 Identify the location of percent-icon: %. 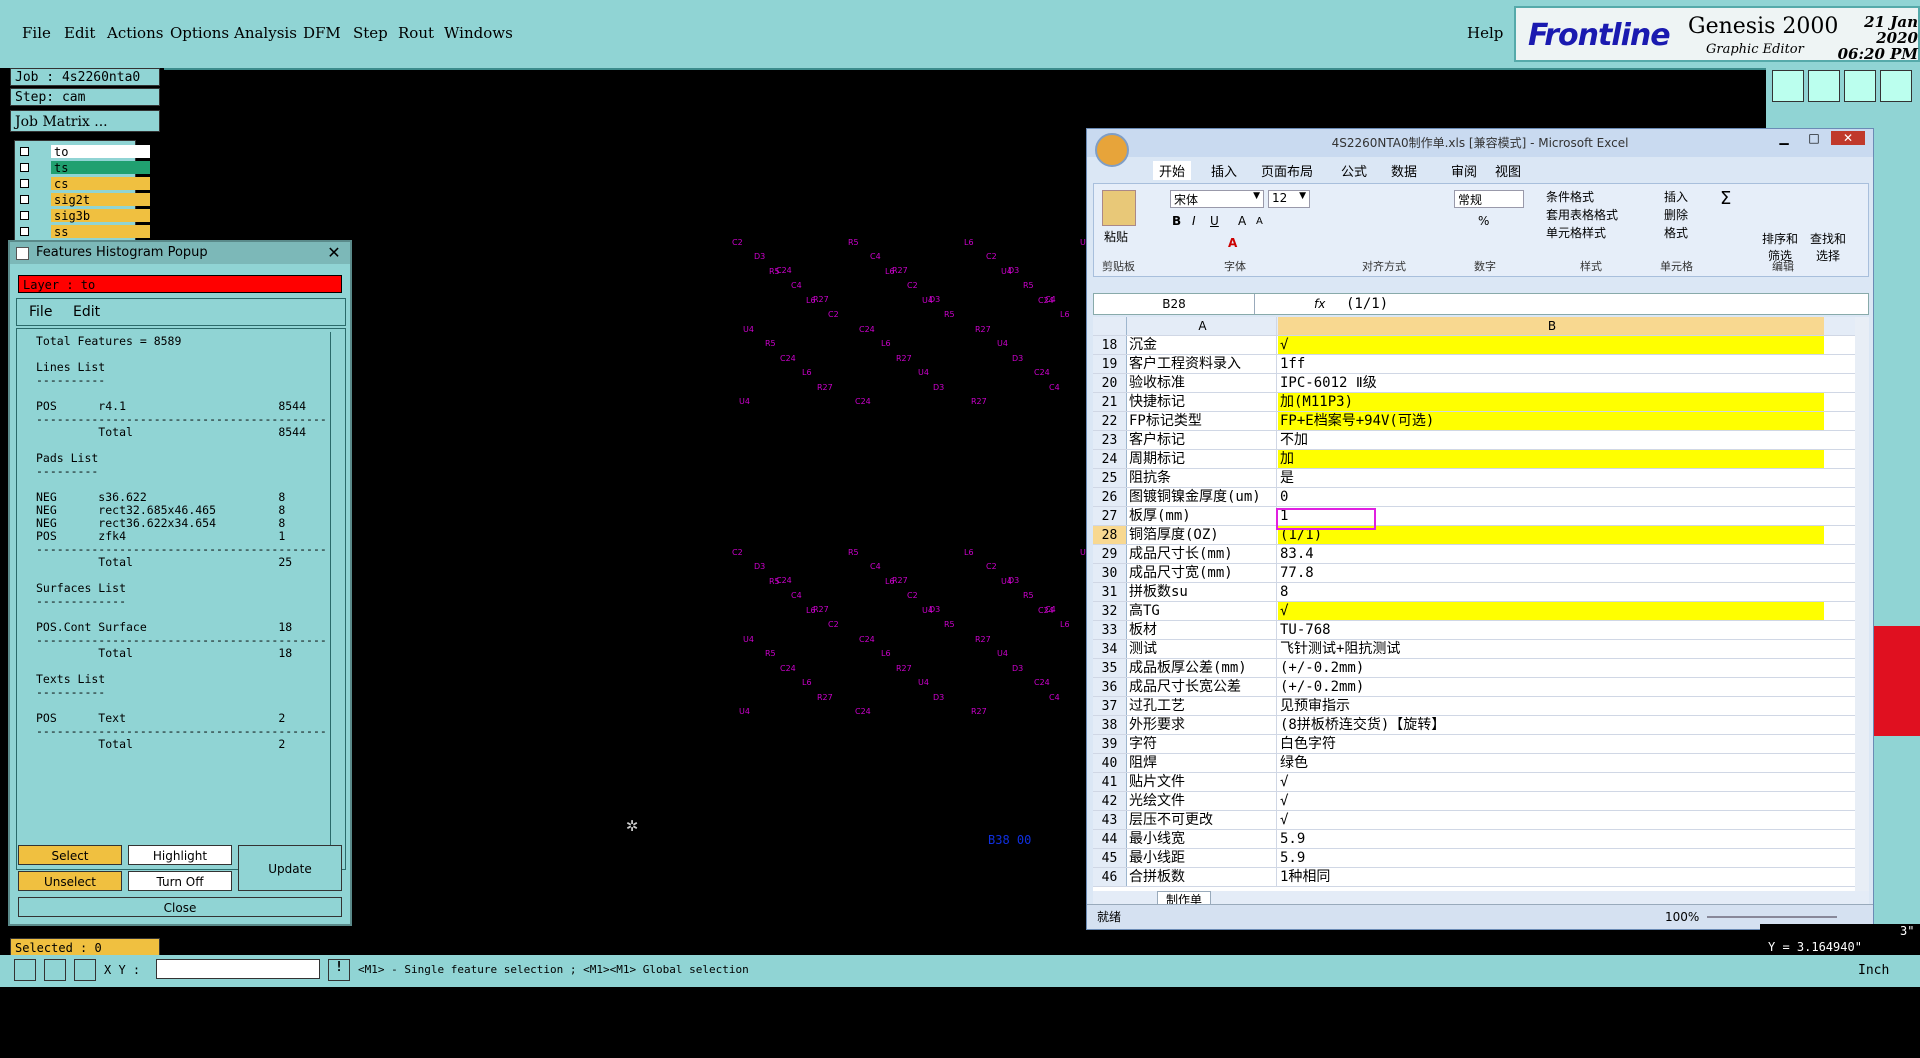
(1483, 221).